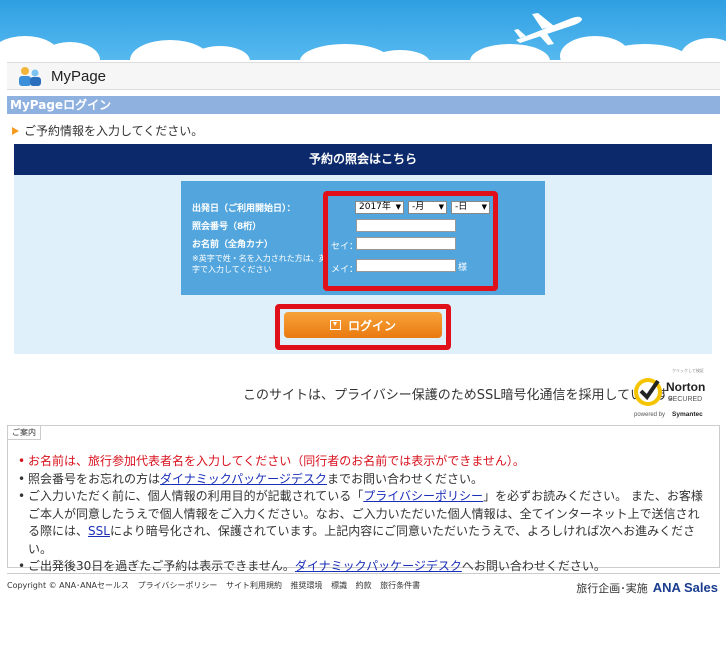 The width and height of the screenshot is (726, 664). Describe the element at coordinates (233, 245) in the screenshot. I see `name-label: お名前（全角カナ）` at that location.